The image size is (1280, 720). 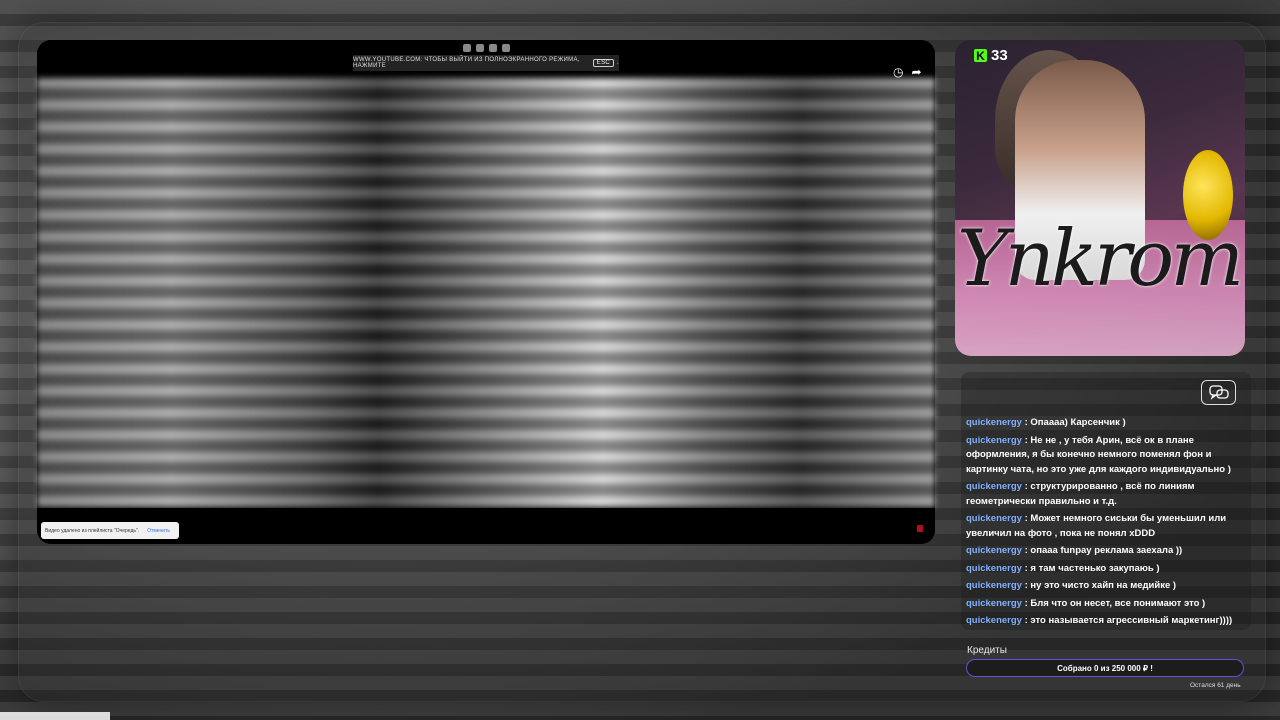 I want to click on viewer-count: 33, so click(x=999, y=55).